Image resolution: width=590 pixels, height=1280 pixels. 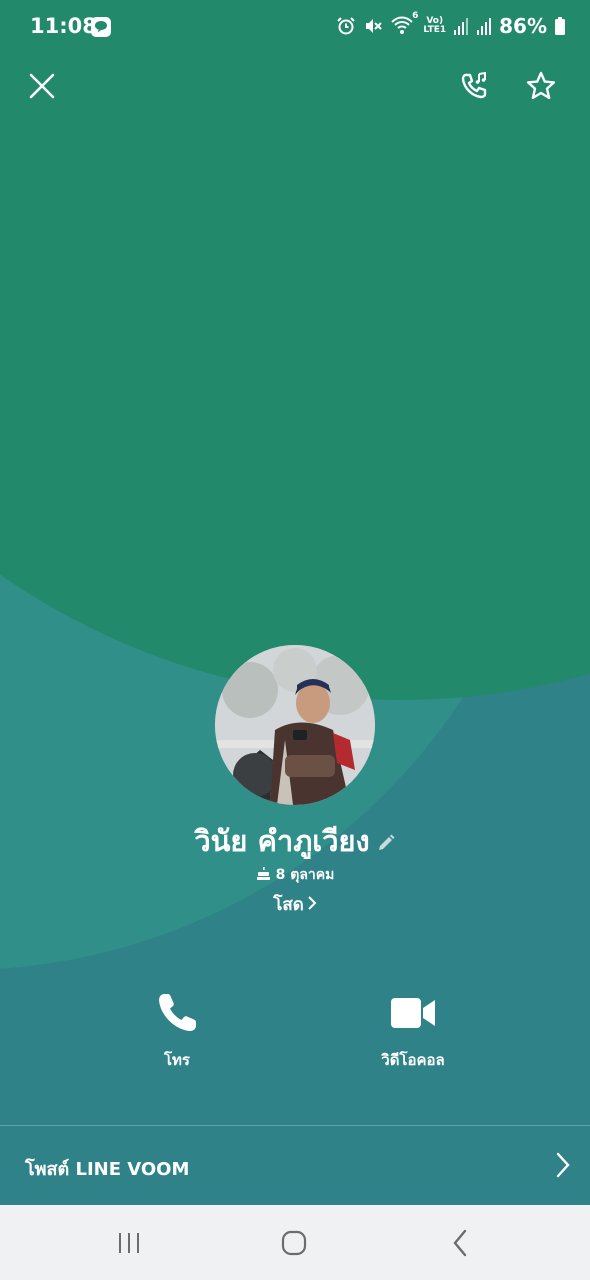 What do you see at coordinates (107, 1169) in the screenshot?
I see `line-voom-label: โพสต์ LINE VOOM` at bounding box center [107, 1169].